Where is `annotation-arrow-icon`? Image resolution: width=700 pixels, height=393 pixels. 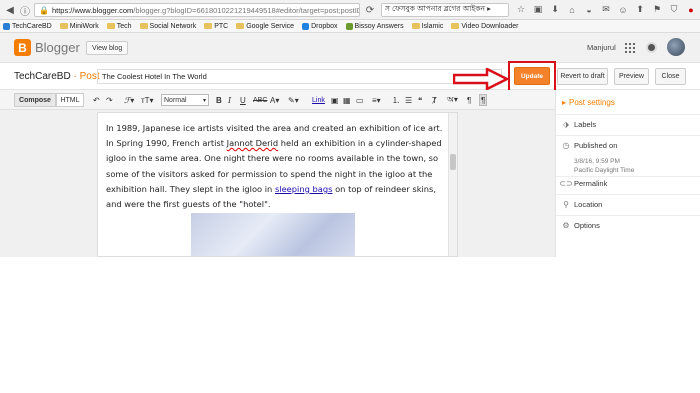
annotation-arrow-icon is located at coordinates (481, 79).